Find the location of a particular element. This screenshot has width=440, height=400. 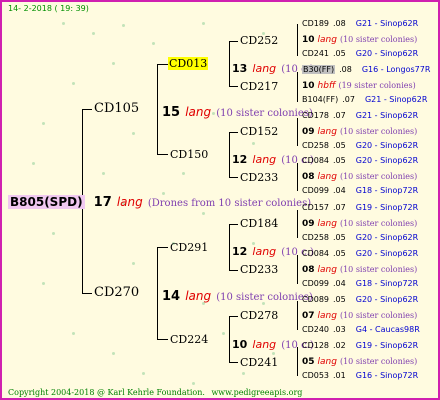

gen2-node: CD013 is located at coordinates (188, 63).